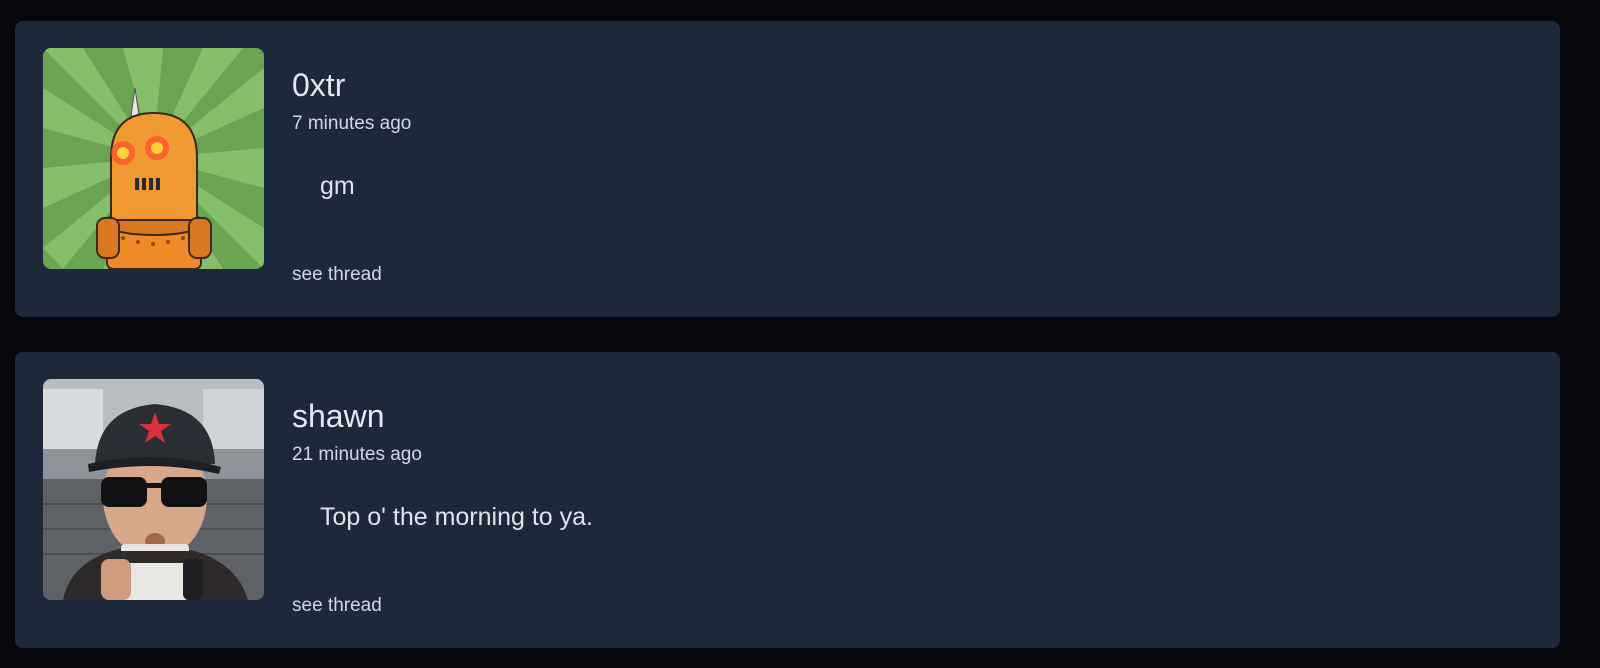  What do you see at coordinates (456, 517) in the screenshot?
I see `post-content: Top o' the morning to ya.` at bounding box center [456, 517].